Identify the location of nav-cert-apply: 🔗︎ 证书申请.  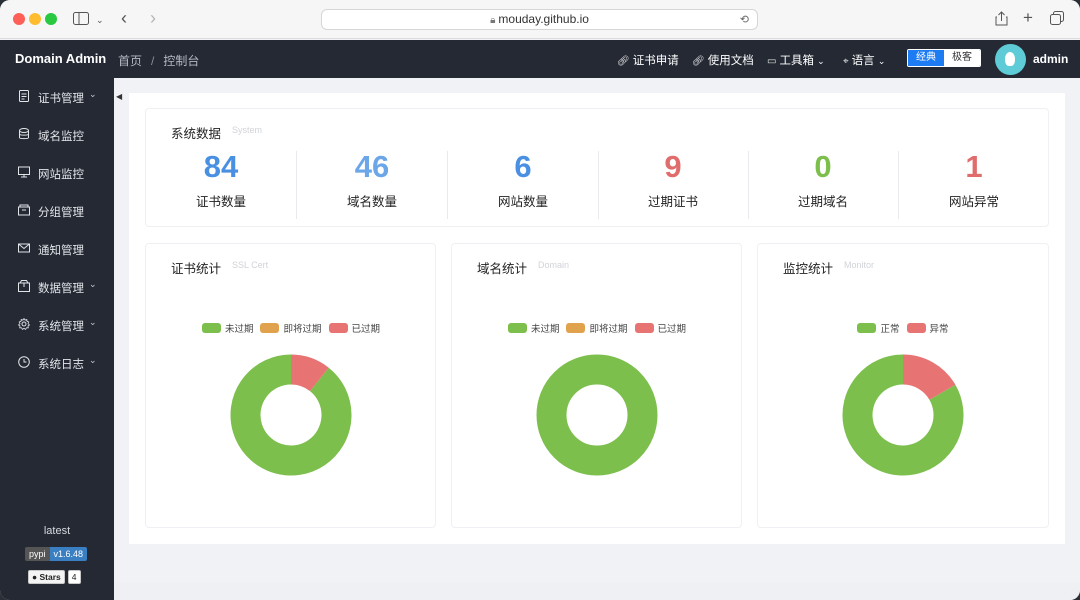
(648, 60).